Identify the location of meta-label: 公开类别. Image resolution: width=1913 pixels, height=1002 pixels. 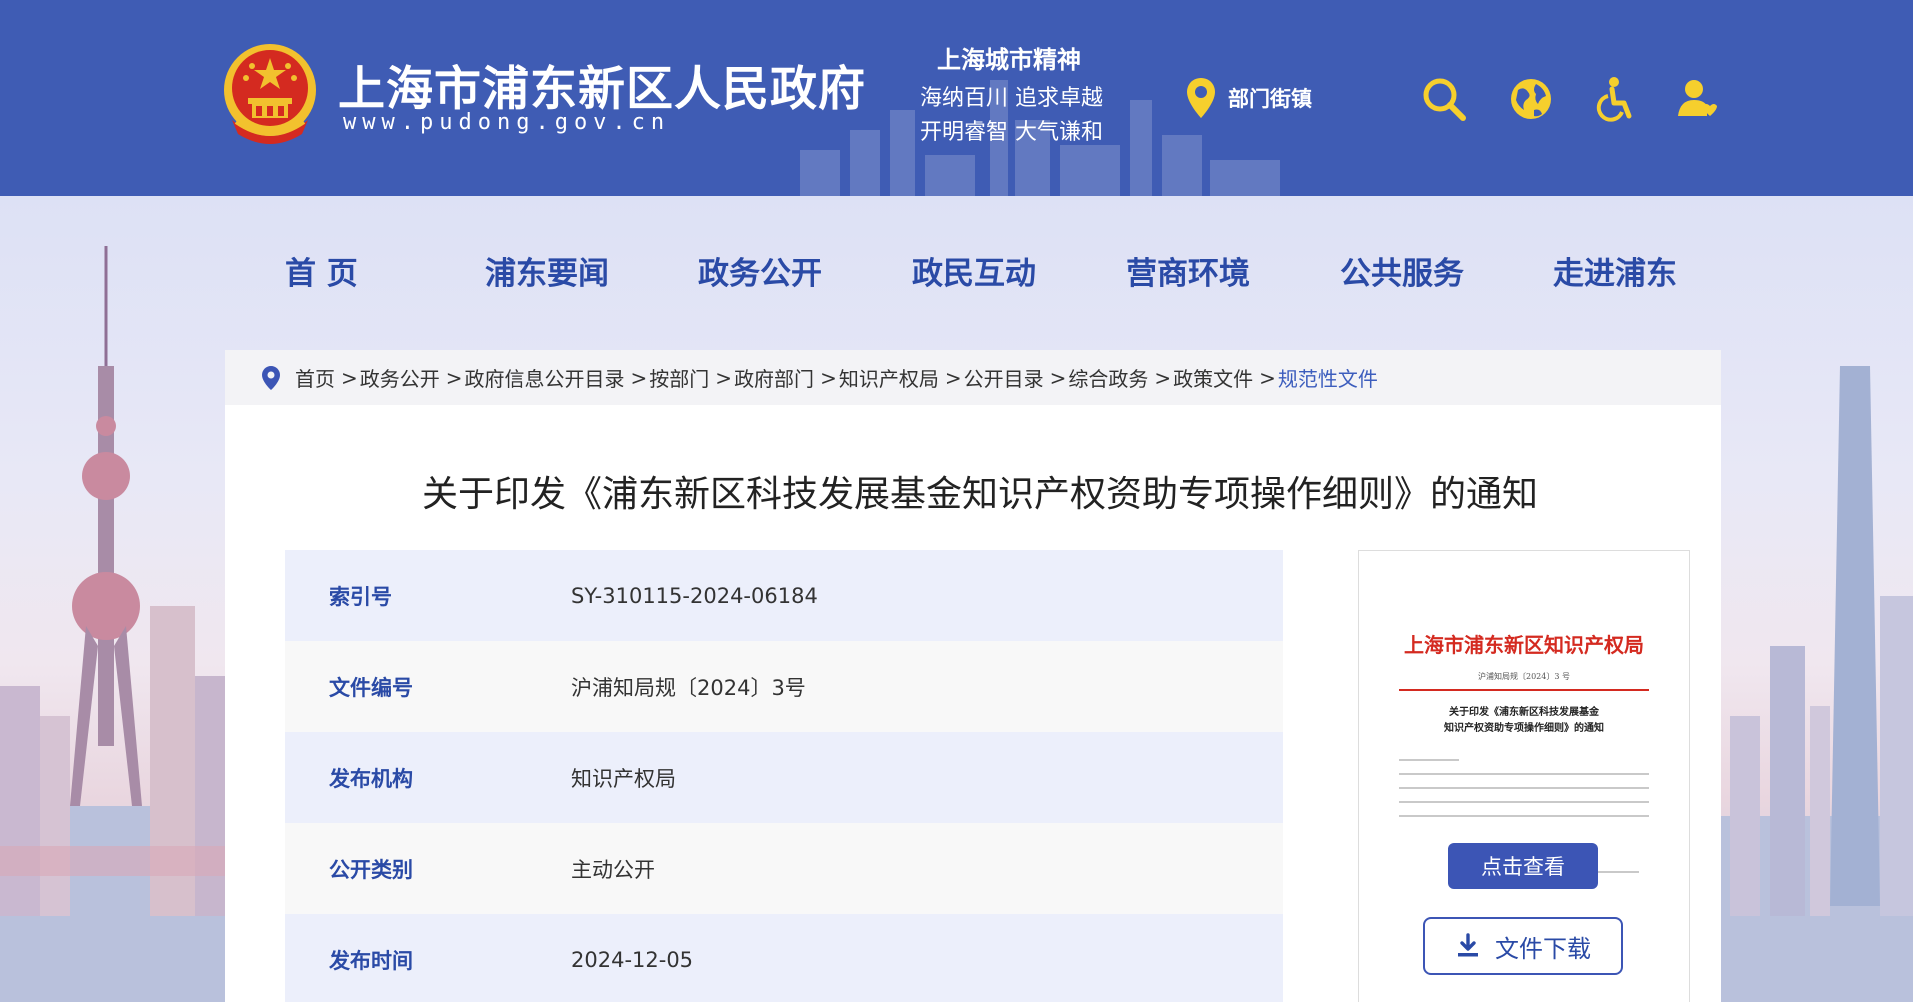
(371, 869).